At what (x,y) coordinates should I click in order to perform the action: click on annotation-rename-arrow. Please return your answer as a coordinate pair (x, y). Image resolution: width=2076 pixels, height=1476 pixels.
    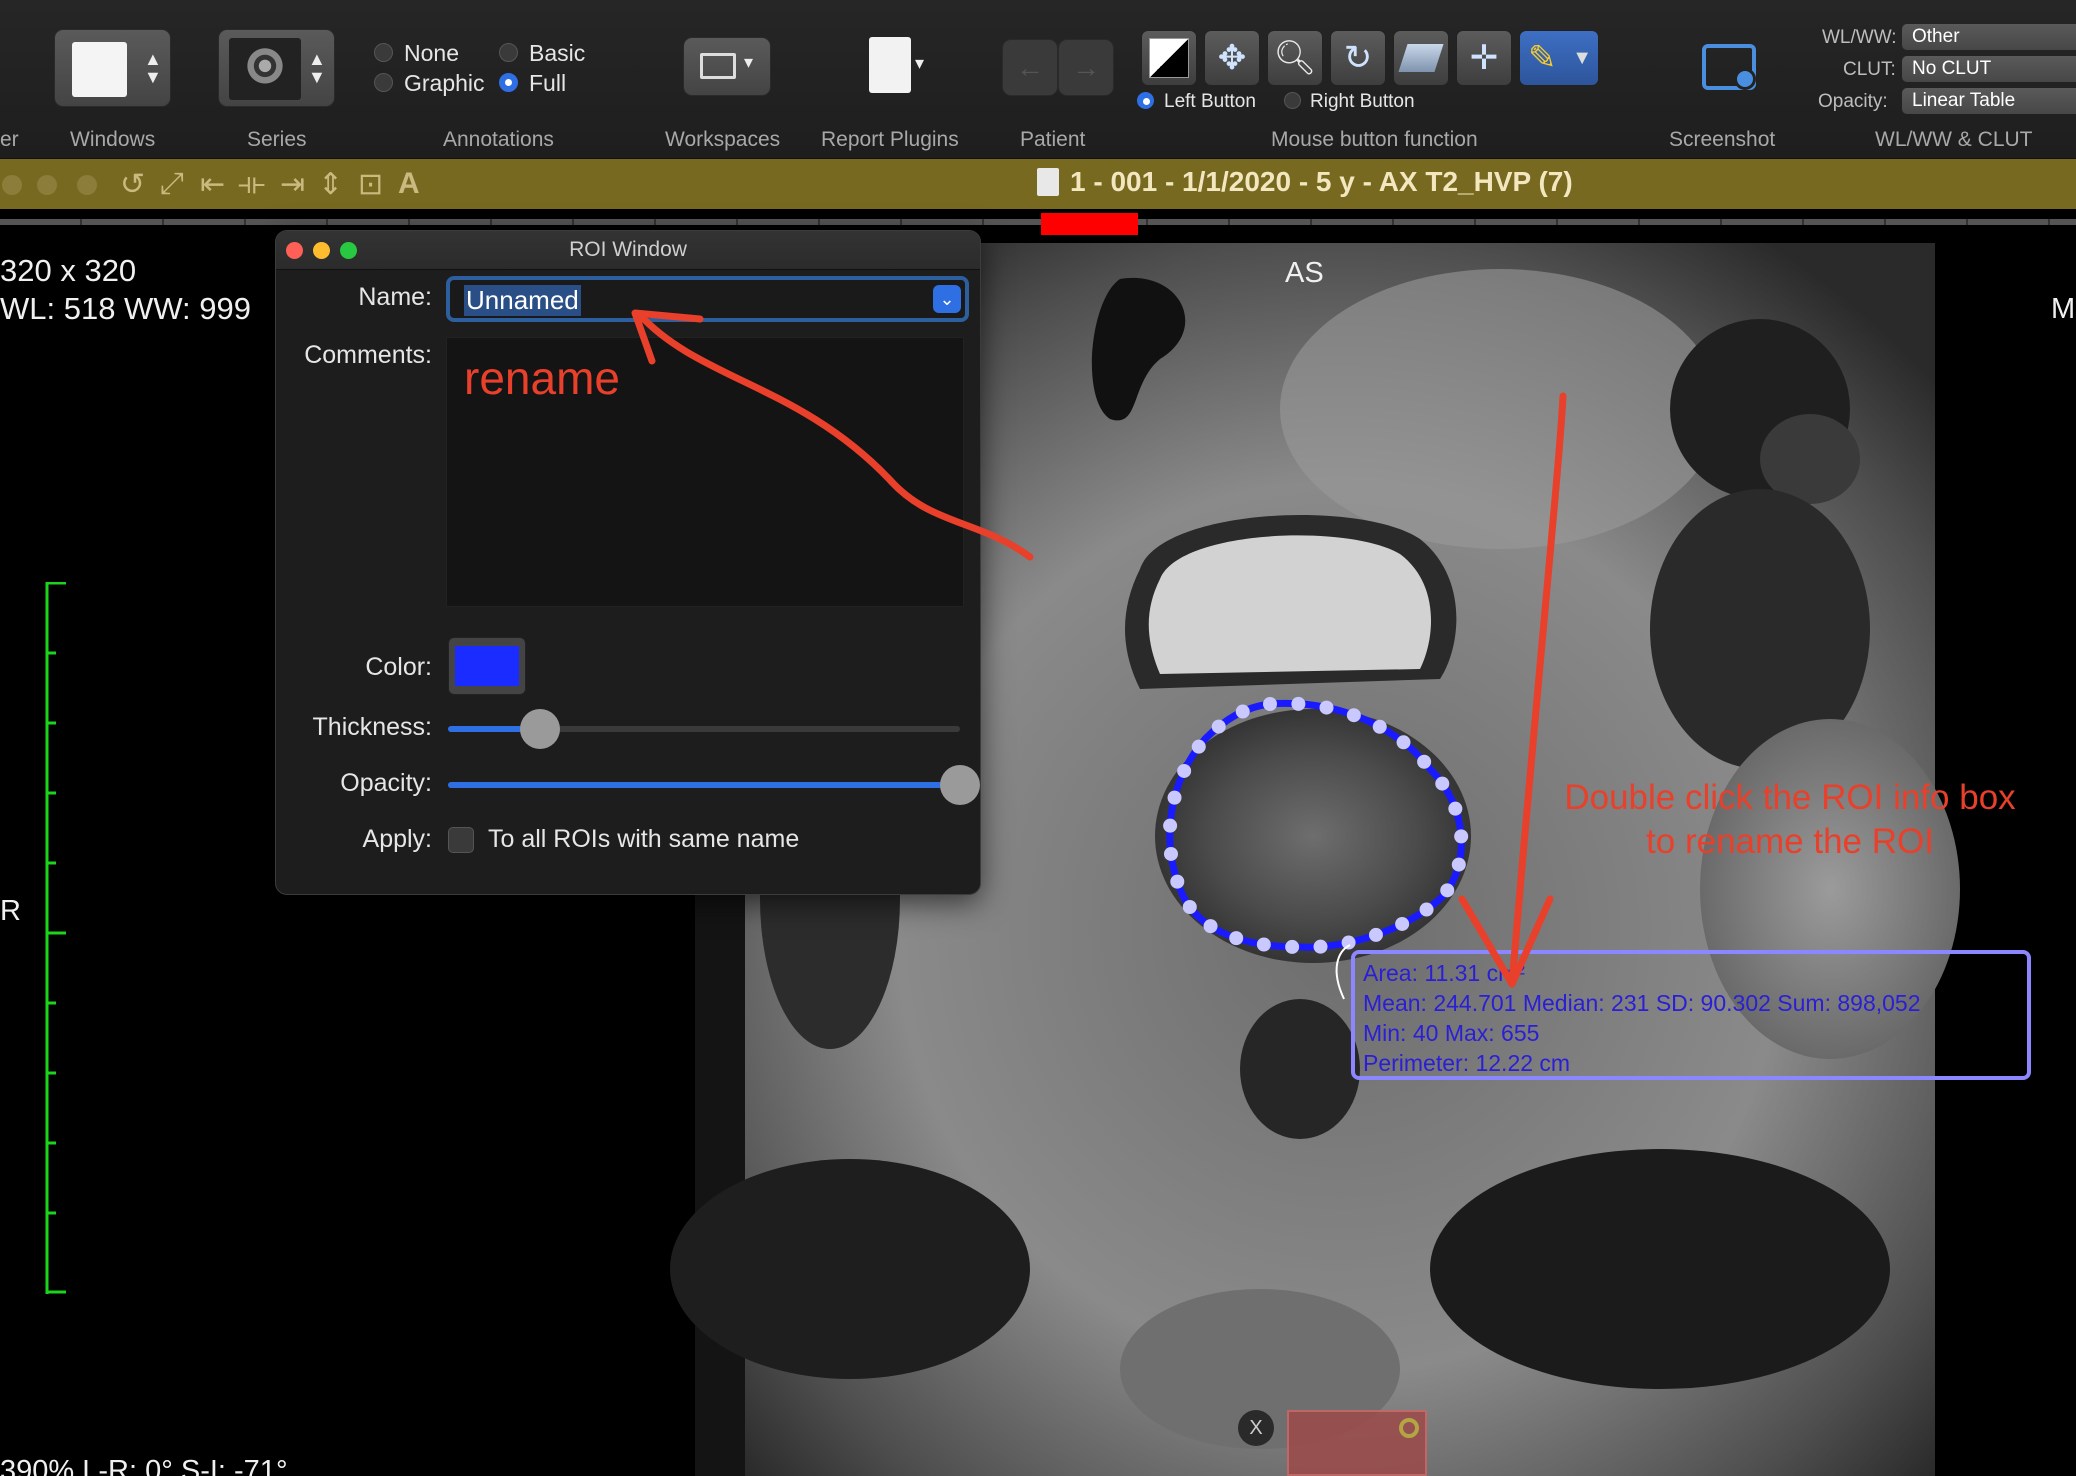
    Looking at the image, I should click on (832, 435).